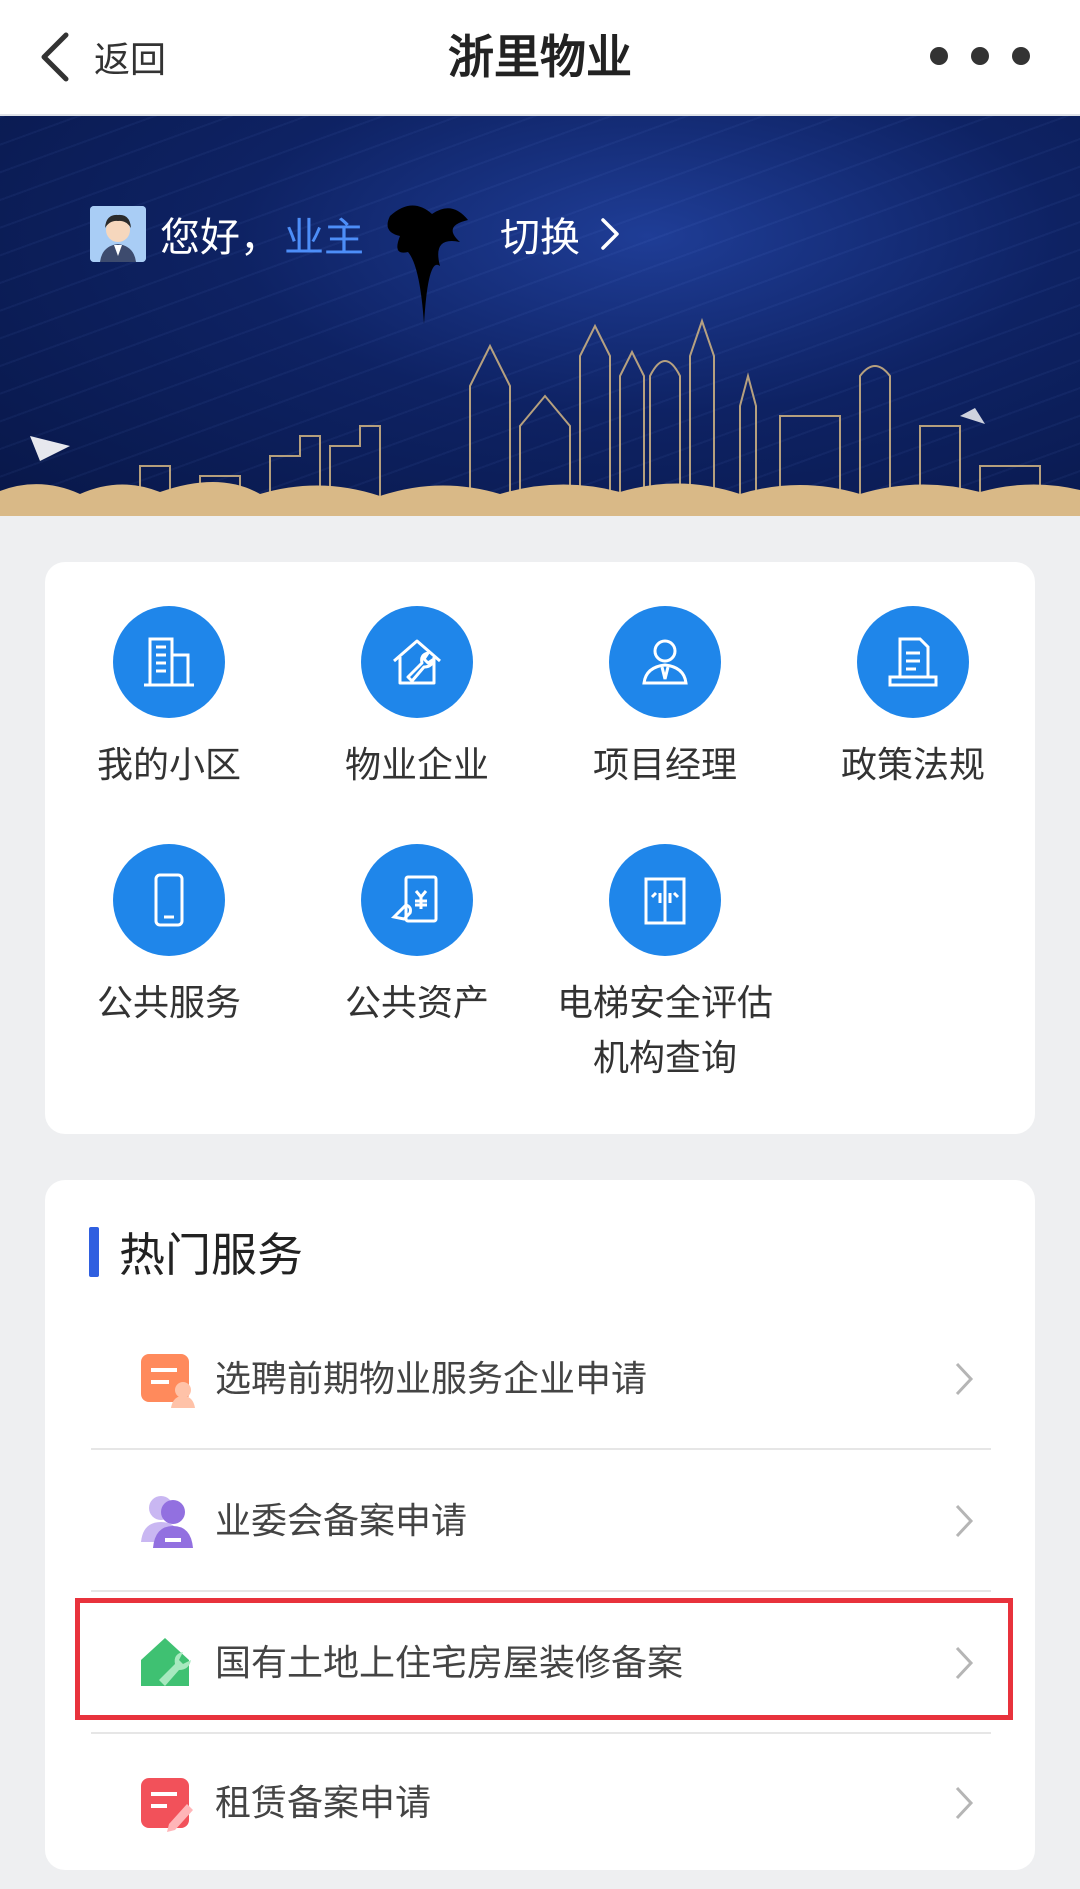 The height and width of the screenshot is (1889, 1080). What do you see at coordinates (665, 900) in the screenshot?
I see `elevator-icon` at bounding box center [665, 900].